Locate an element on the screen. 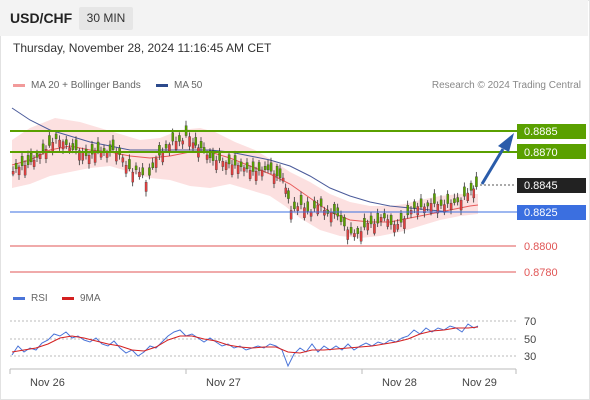  rsi-line is located at coordinates (245, 345).